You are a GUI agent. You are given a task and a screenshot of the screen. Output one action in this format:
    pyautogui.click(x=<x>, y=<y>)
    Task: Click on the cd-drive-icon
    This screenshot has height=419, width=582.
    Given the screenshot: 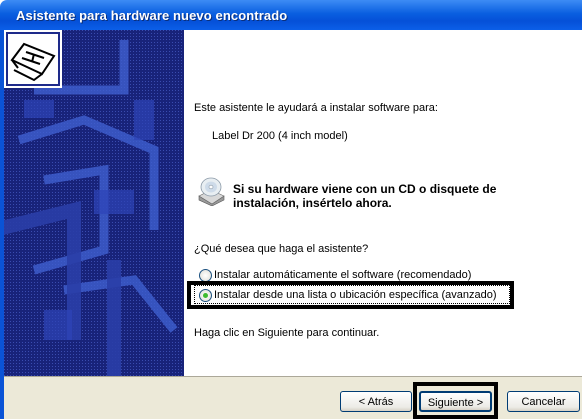 What is the action you would take?
    pyautogui.click(x=211, y=191)
    